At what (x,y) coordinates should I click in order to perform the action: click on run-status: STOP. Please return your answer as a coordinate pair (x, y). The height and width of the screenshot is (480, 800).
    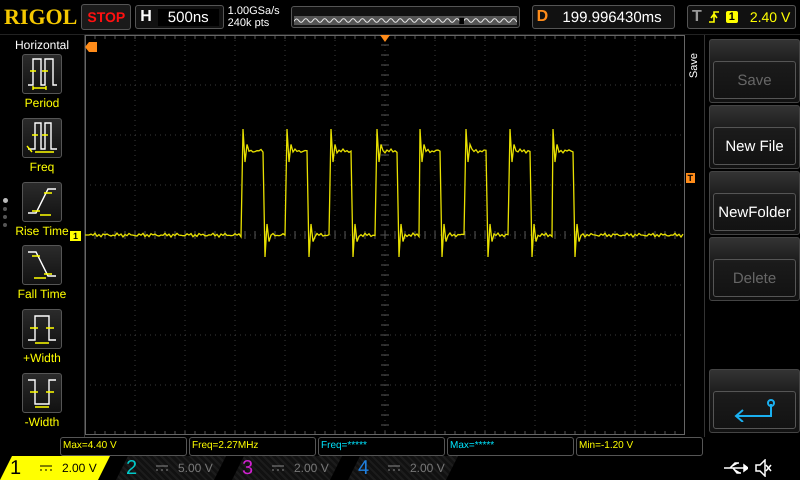
    Looking at the image, I should click on (106, 17).